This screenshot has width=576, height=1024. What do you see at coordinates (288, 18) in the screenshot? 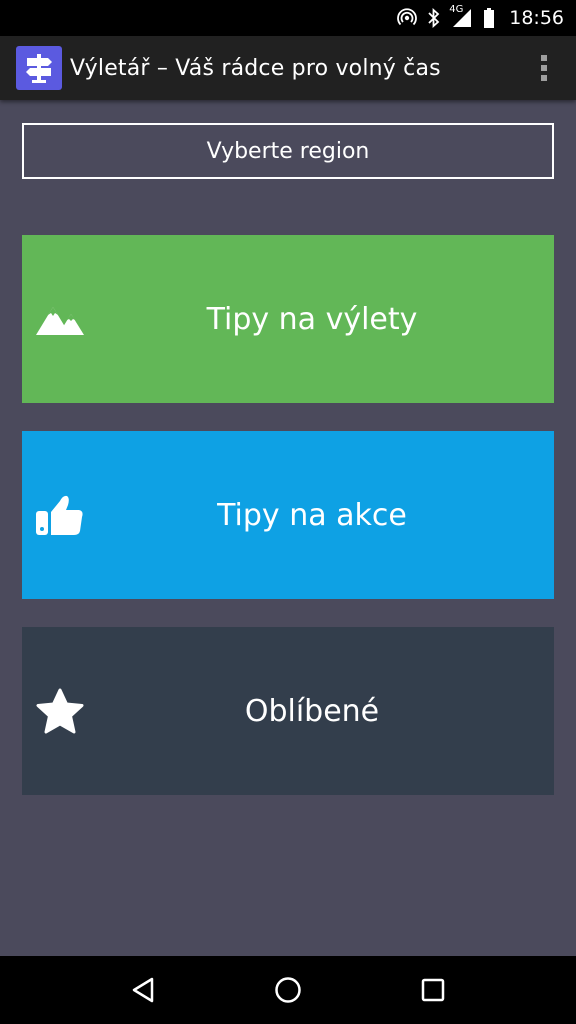
I see `status-bar: 4G 18:56` at bounding box center [288, 18].